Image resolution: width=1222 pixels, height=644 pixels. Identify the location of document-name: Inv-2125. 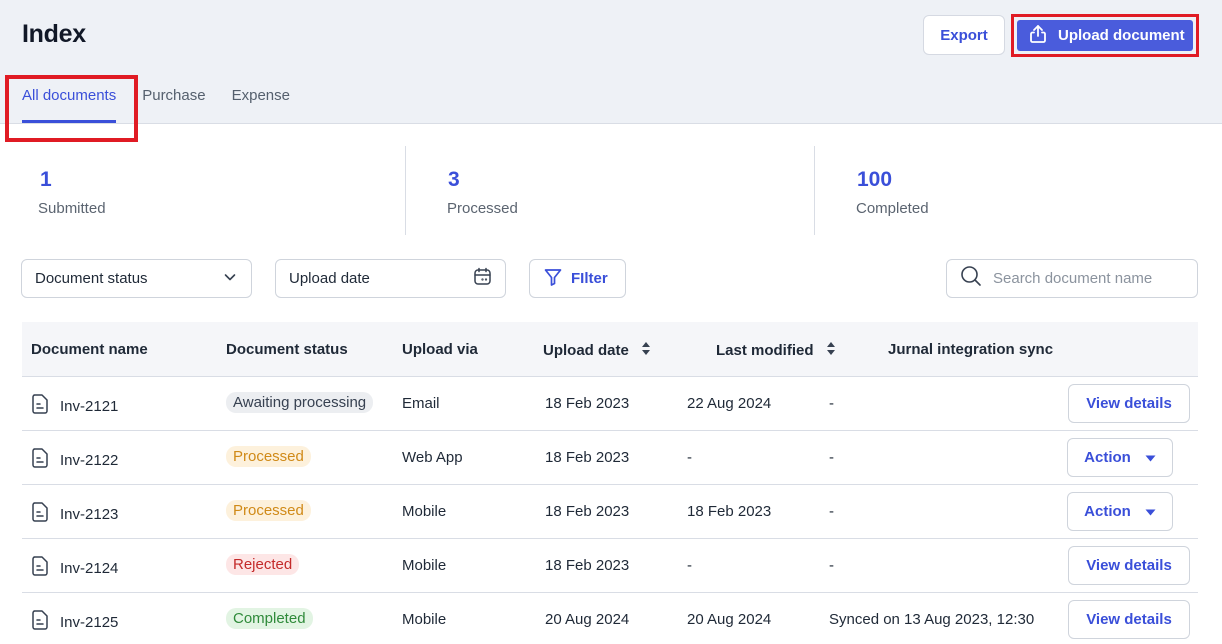
(89, 622).